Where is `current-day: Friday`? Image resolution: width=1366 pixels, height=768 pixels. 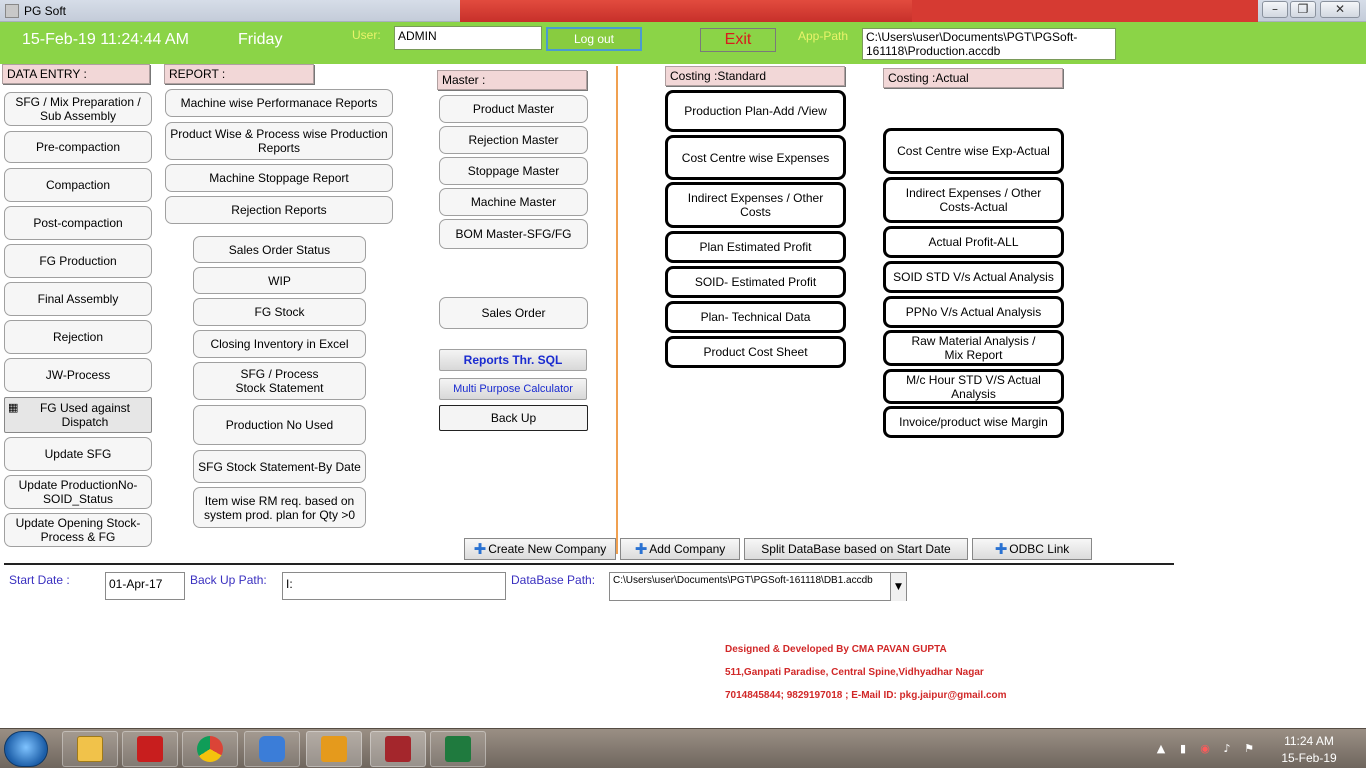
current-day: Friday is located at coordinates (260, 39).